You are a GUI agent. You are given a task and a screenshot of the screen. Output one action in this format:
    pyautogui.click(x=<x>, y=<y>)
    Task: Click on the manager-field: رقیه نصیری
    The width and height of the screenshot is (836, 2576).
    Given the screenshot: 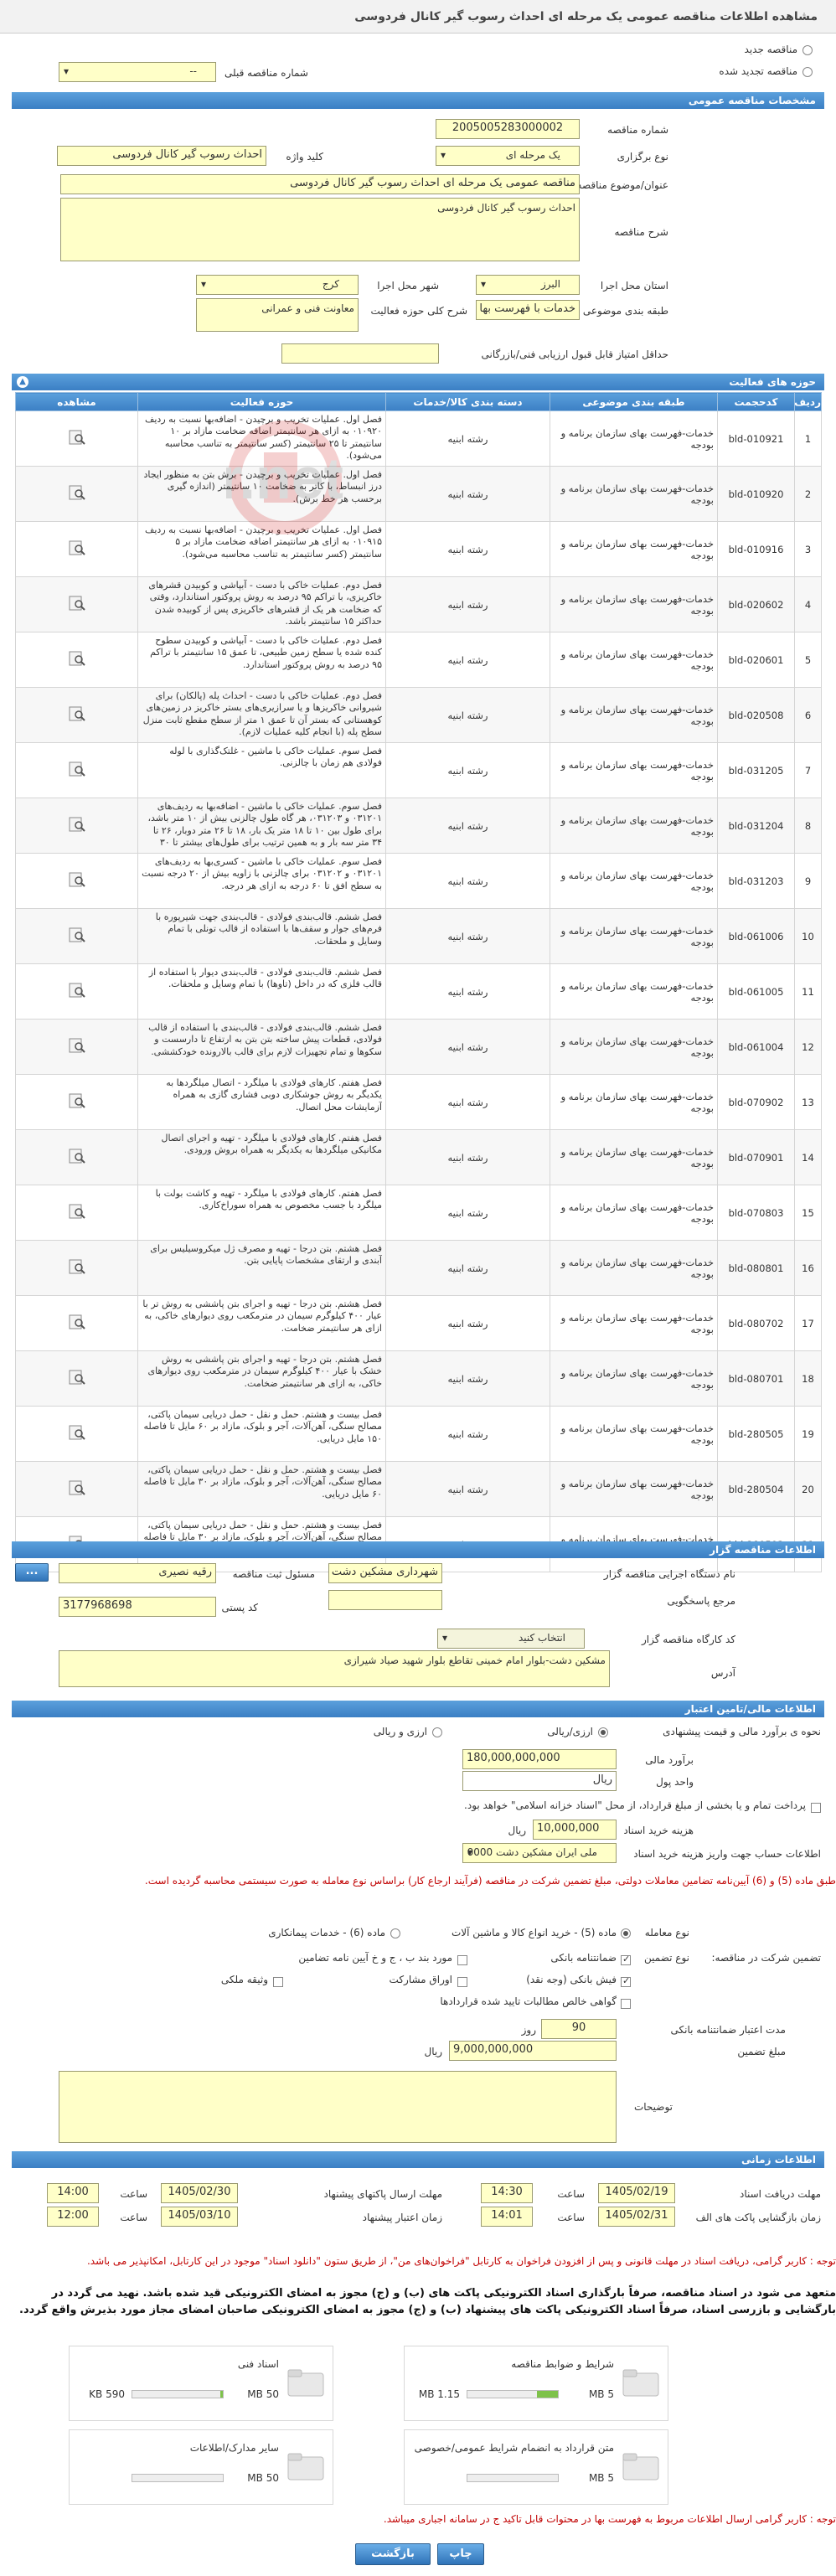 What is the action you would take?
    pyautogui.click(x=137, y=1573)
    